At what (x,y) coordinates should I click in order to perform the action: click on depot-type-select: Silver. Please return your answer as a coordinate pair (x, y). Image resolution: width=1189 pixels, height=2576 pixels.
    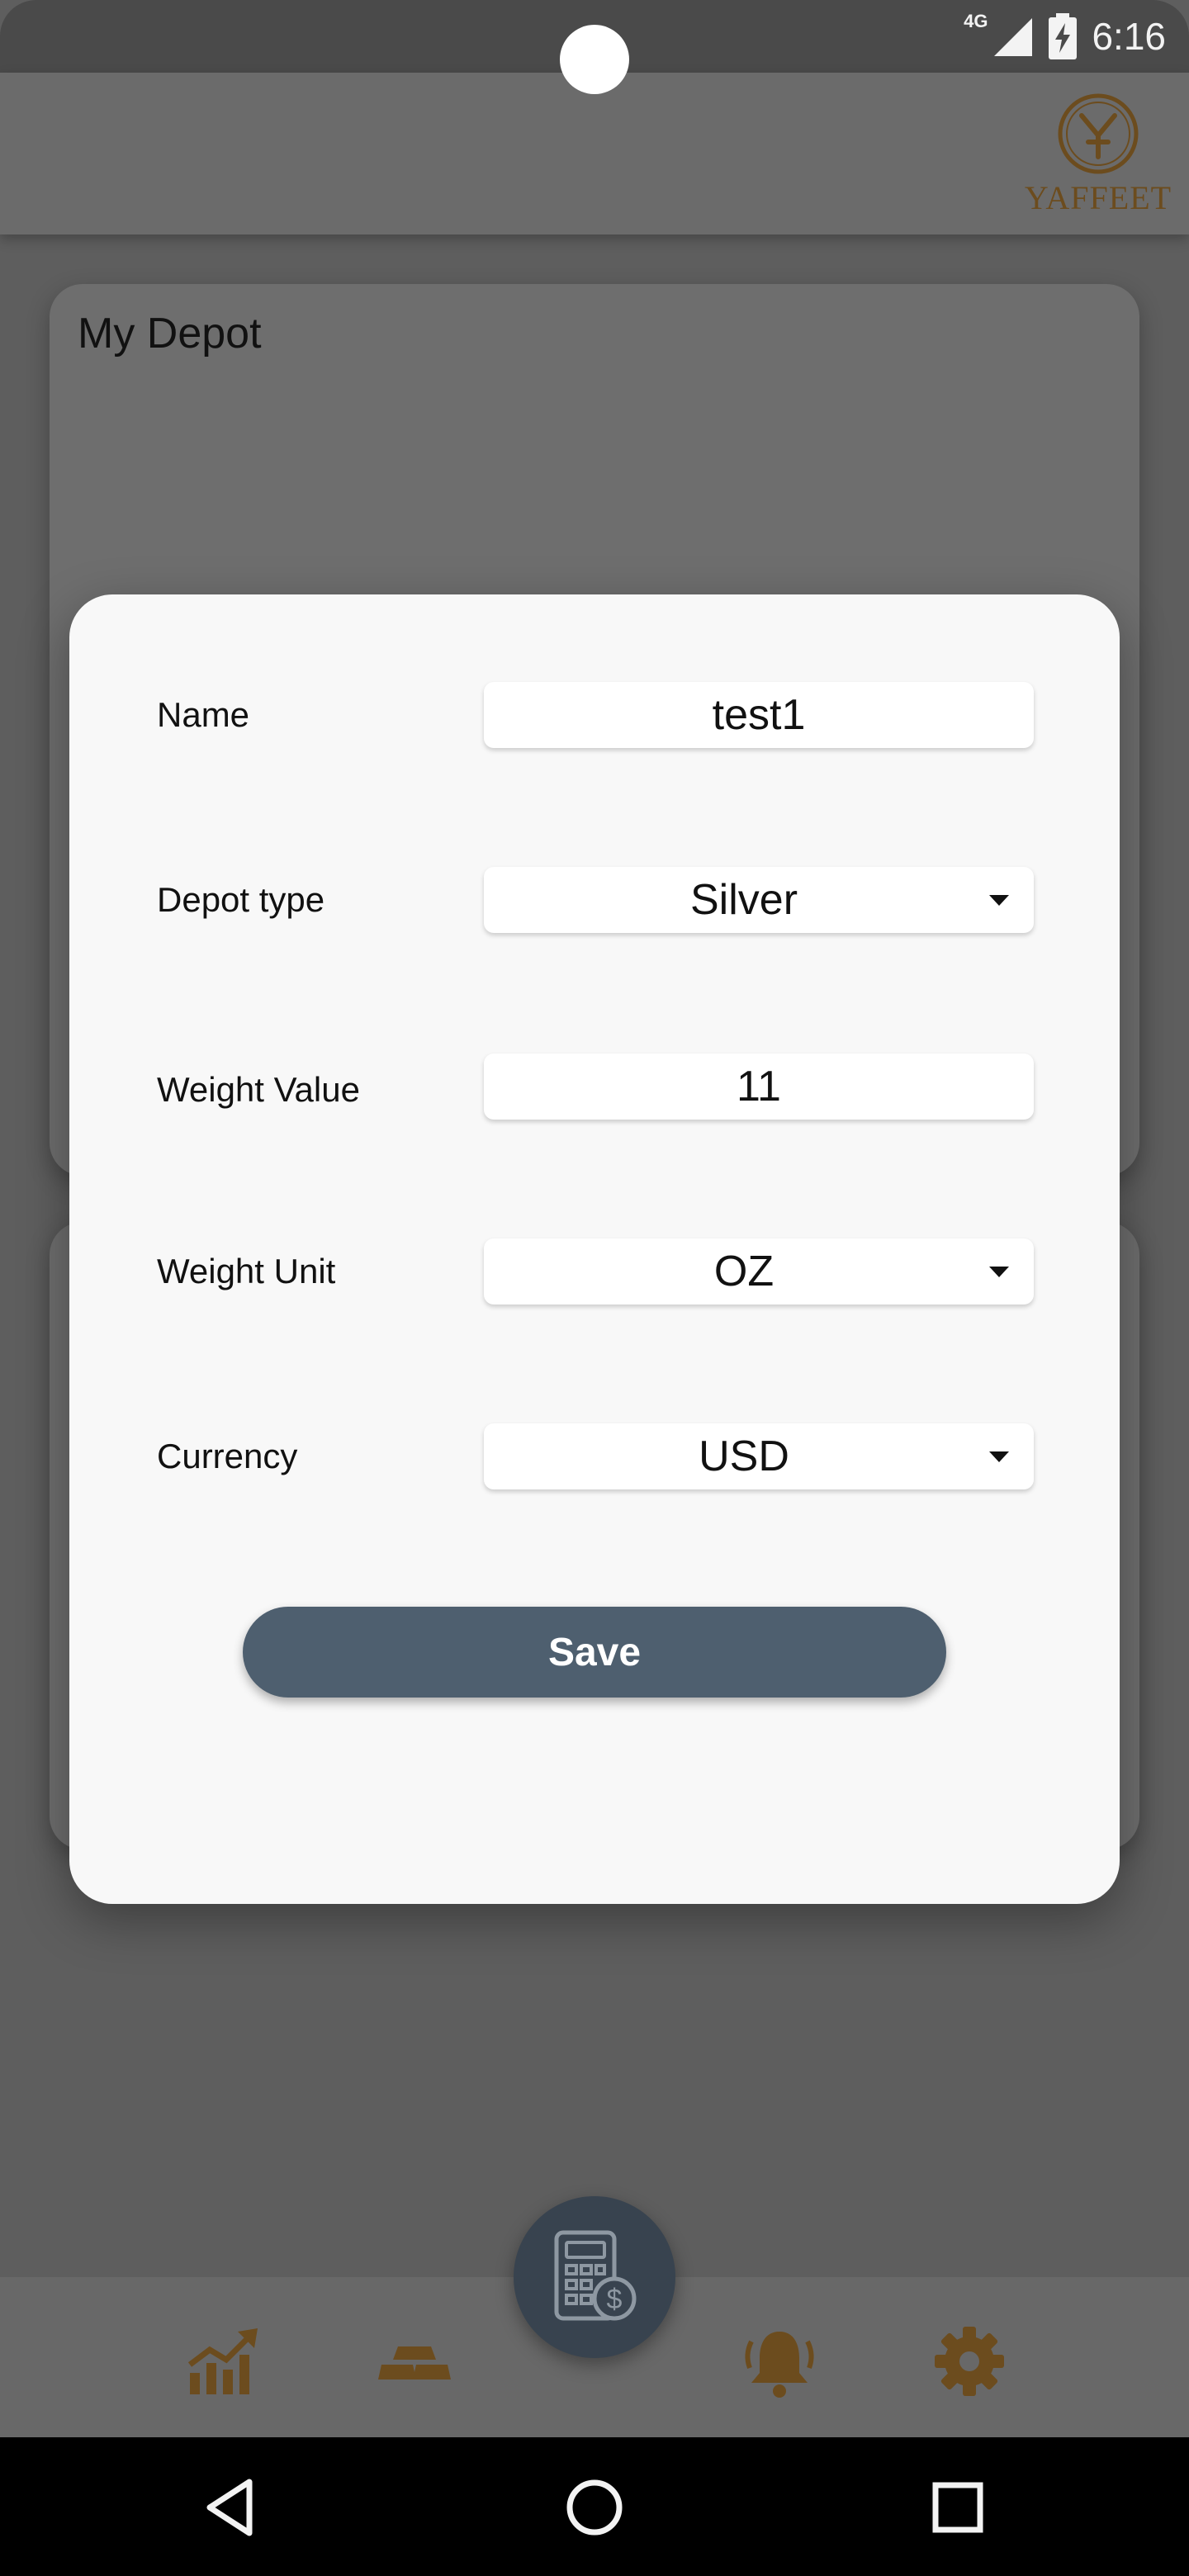
    Looking at the image, I should click on (759, 900).